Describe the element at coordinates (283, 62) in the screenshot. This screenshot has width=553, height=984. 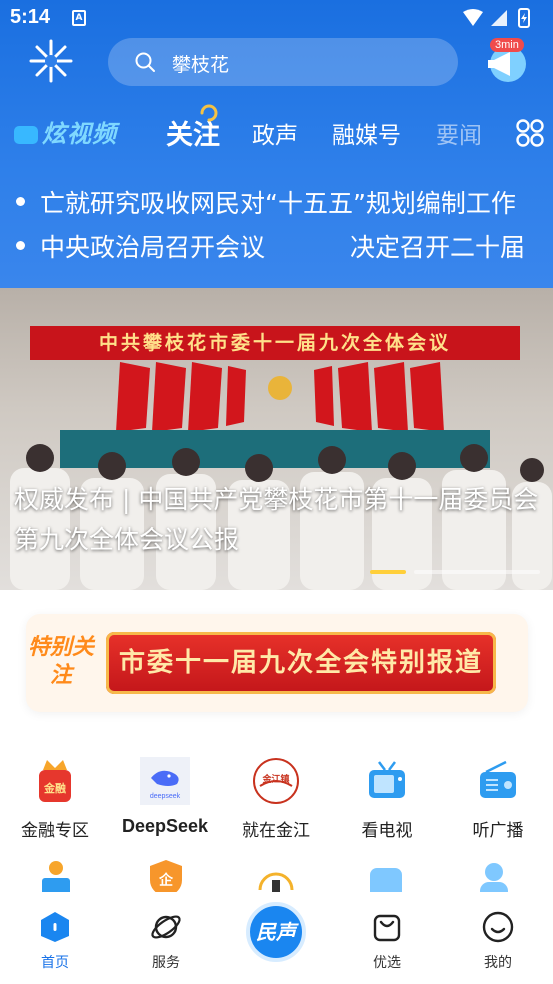
I see `search-bar: 攀枝花` at that location.